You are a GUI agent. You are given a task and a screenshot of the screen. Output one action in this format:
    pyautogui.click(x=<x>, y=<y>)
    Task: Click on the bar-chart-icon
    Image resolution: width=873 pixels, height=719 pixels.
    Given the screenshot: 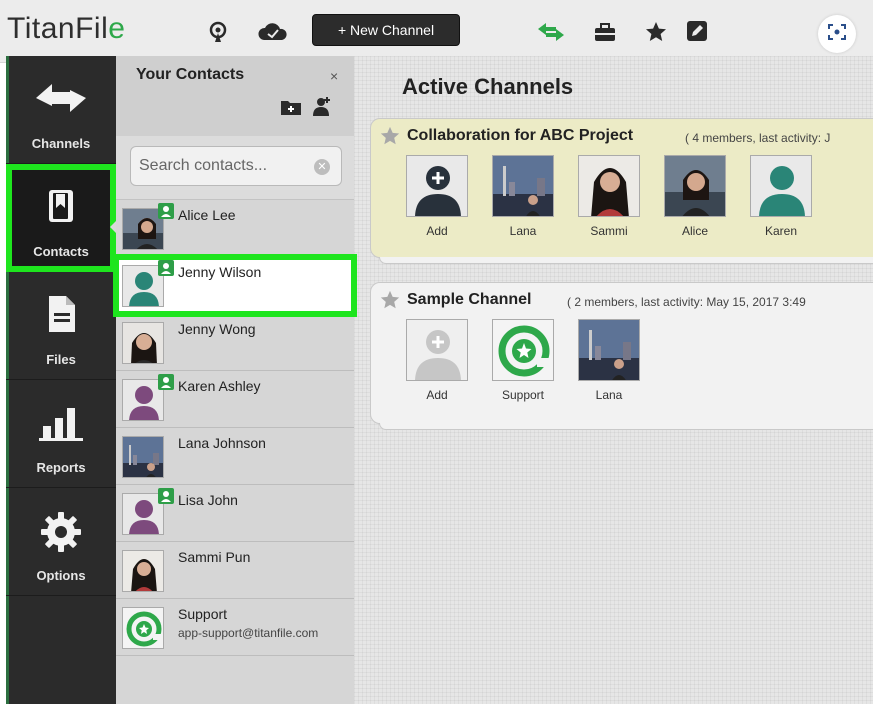 What is the action you would take?
    pyautogui.click(x=61, y=413)
    